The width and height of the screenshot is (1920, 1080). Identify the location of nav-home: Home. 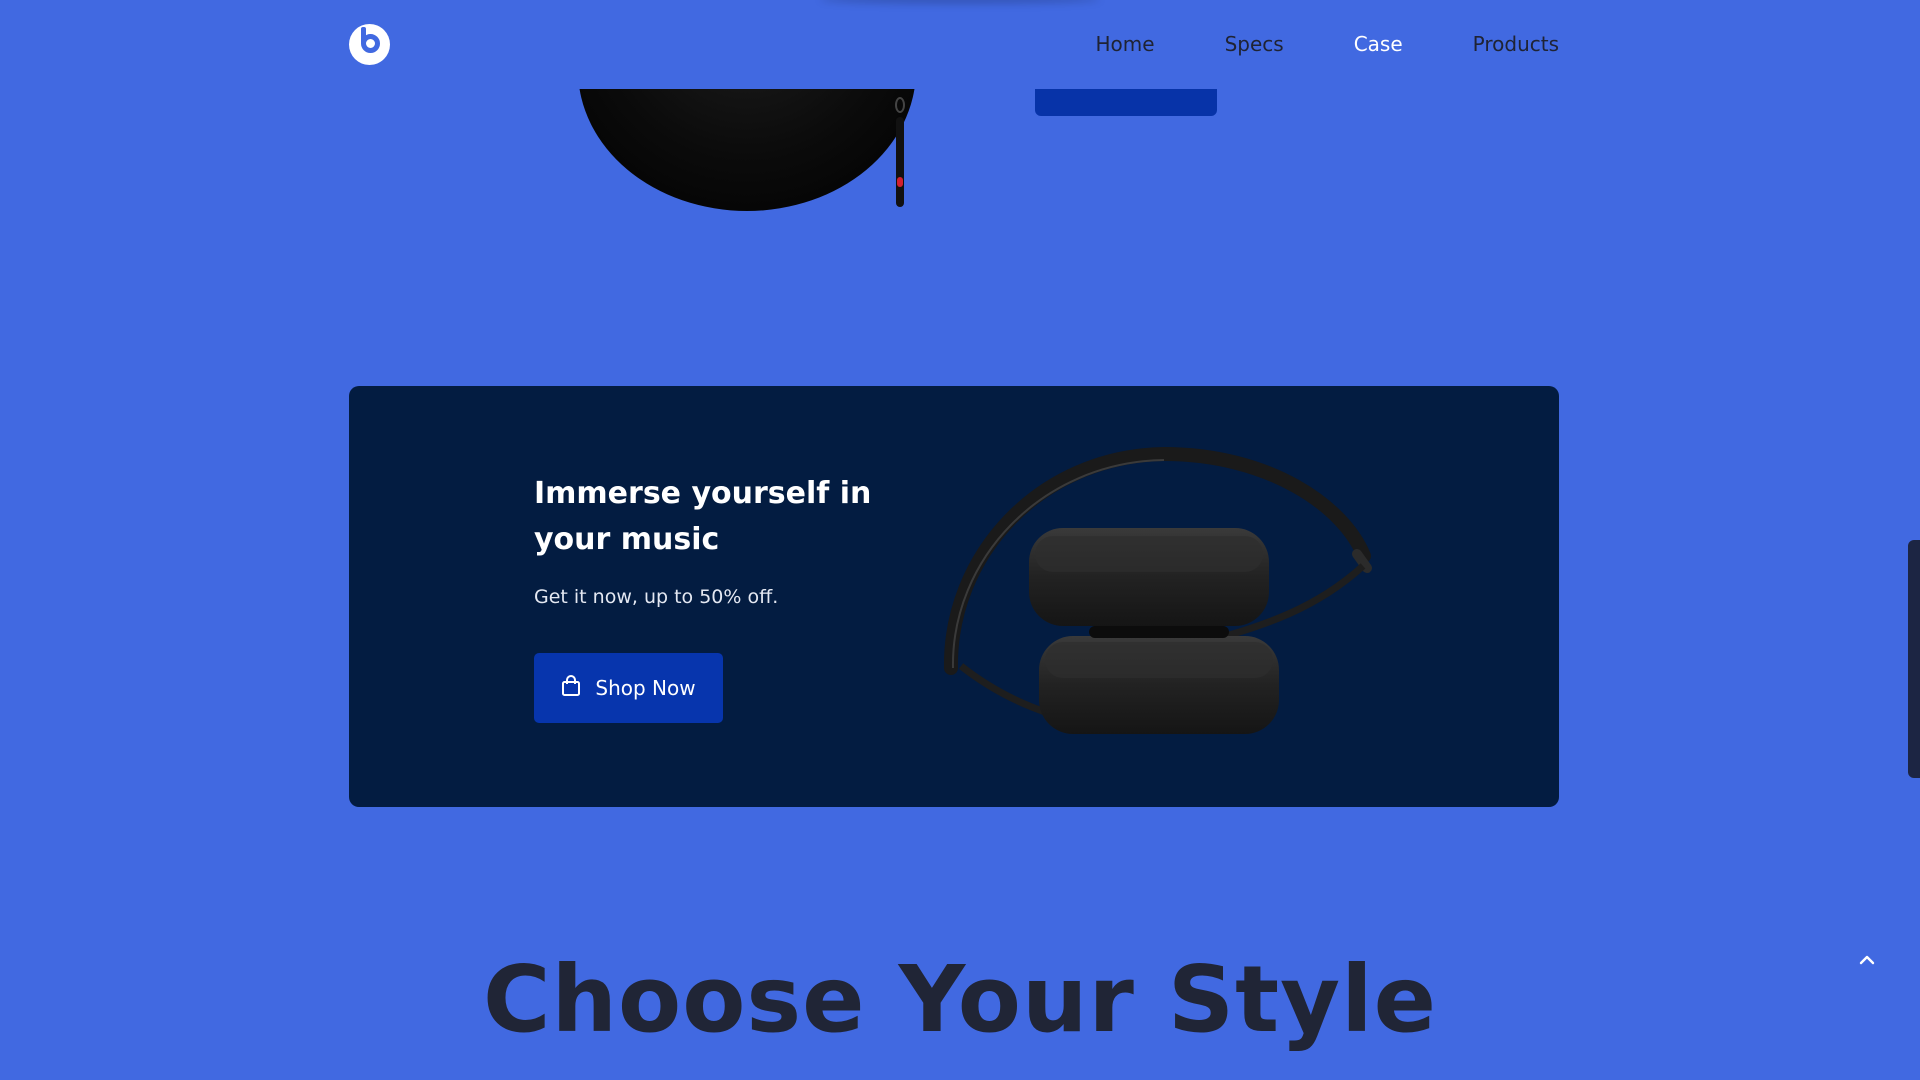
(1125, 44).